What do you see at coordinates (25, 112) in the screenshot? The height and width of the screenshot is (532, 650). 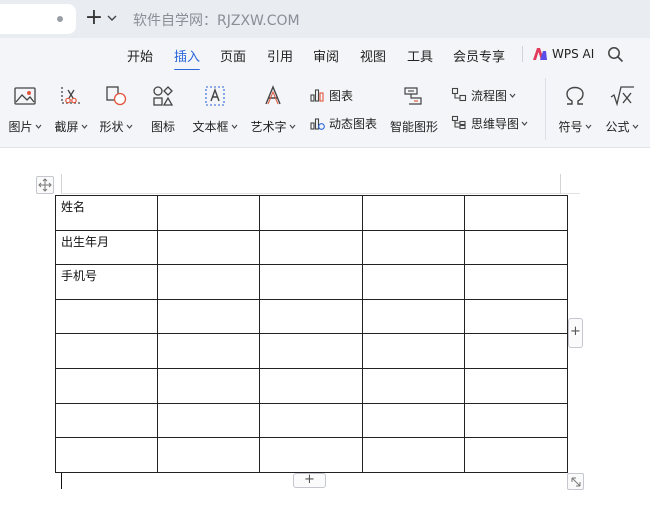 I see `picture-button: 图片` at bounding box center [25, 112].